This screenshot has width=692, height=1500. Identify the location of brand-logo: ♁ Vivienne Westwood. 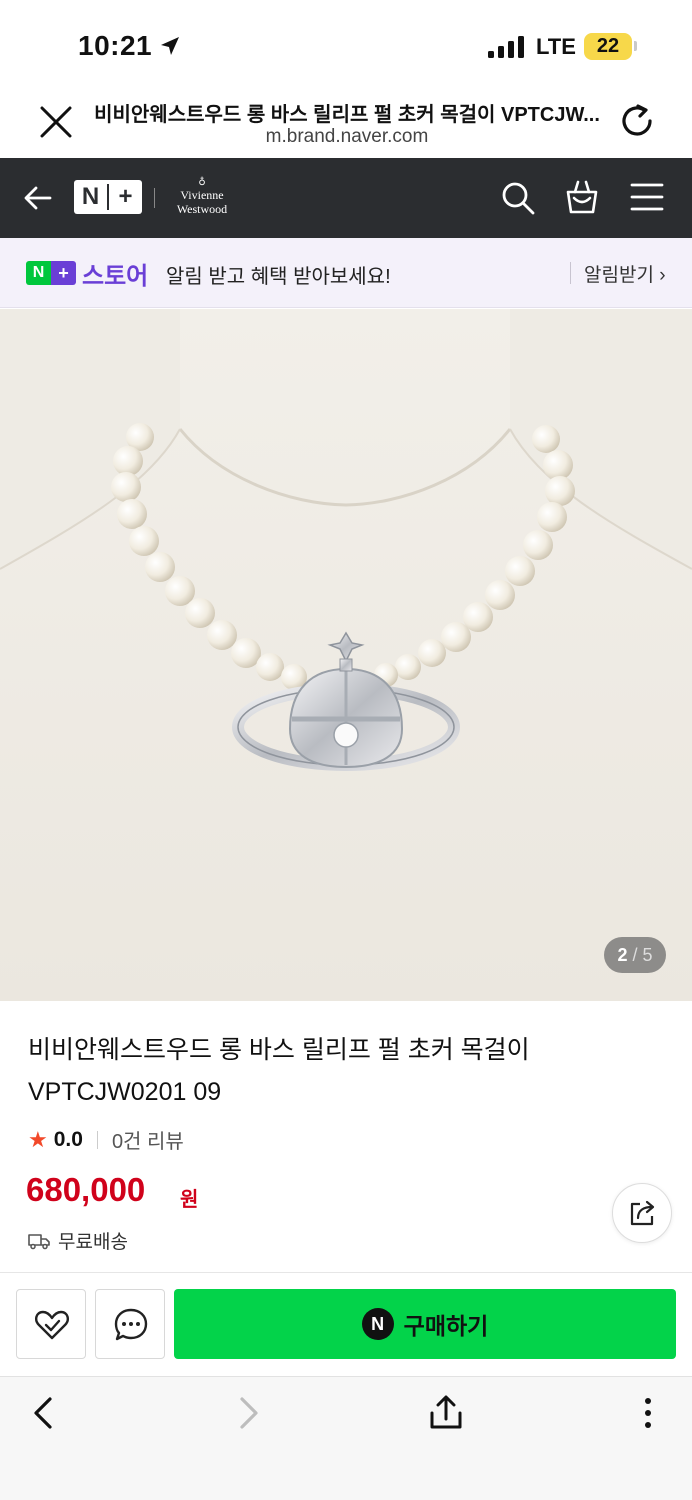
(202, 198).